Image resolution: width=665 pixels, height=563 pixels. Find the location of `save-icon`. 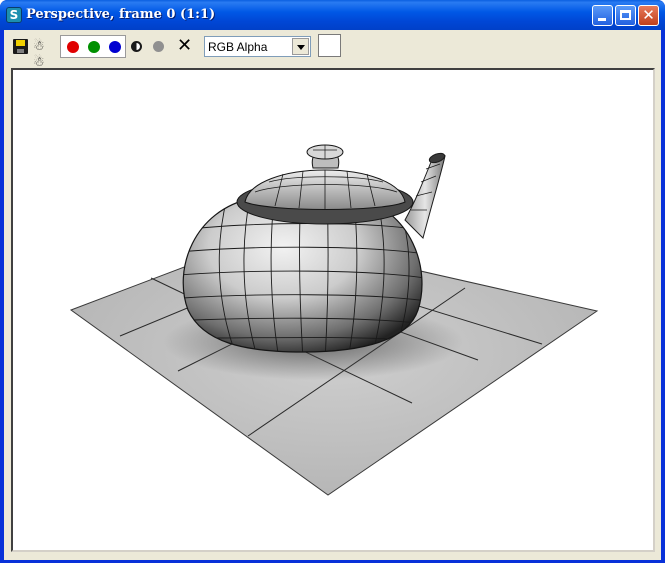

save-icon is located at coordinates (21, 47).